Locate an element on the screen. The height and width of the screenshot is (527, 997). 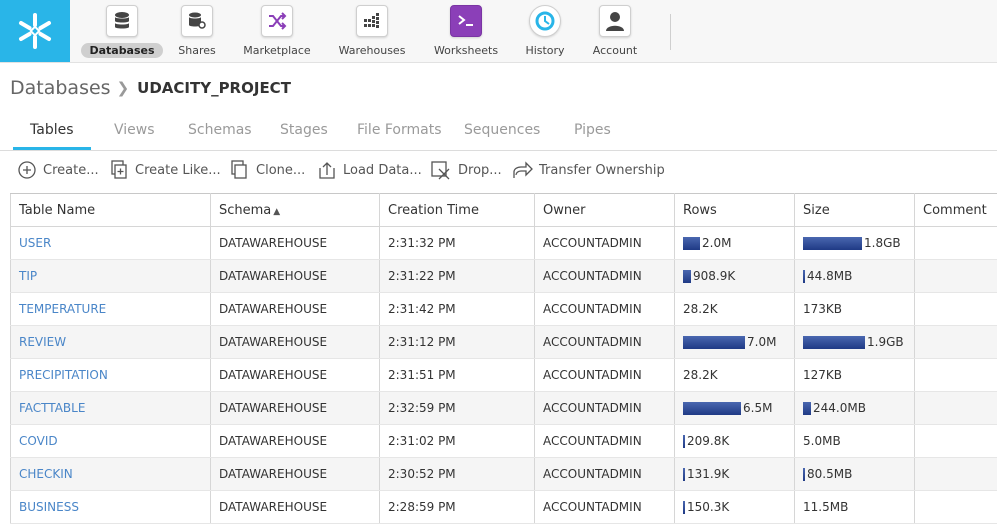
table-name-cell: REVIEW is located at coordinates (110, 342).